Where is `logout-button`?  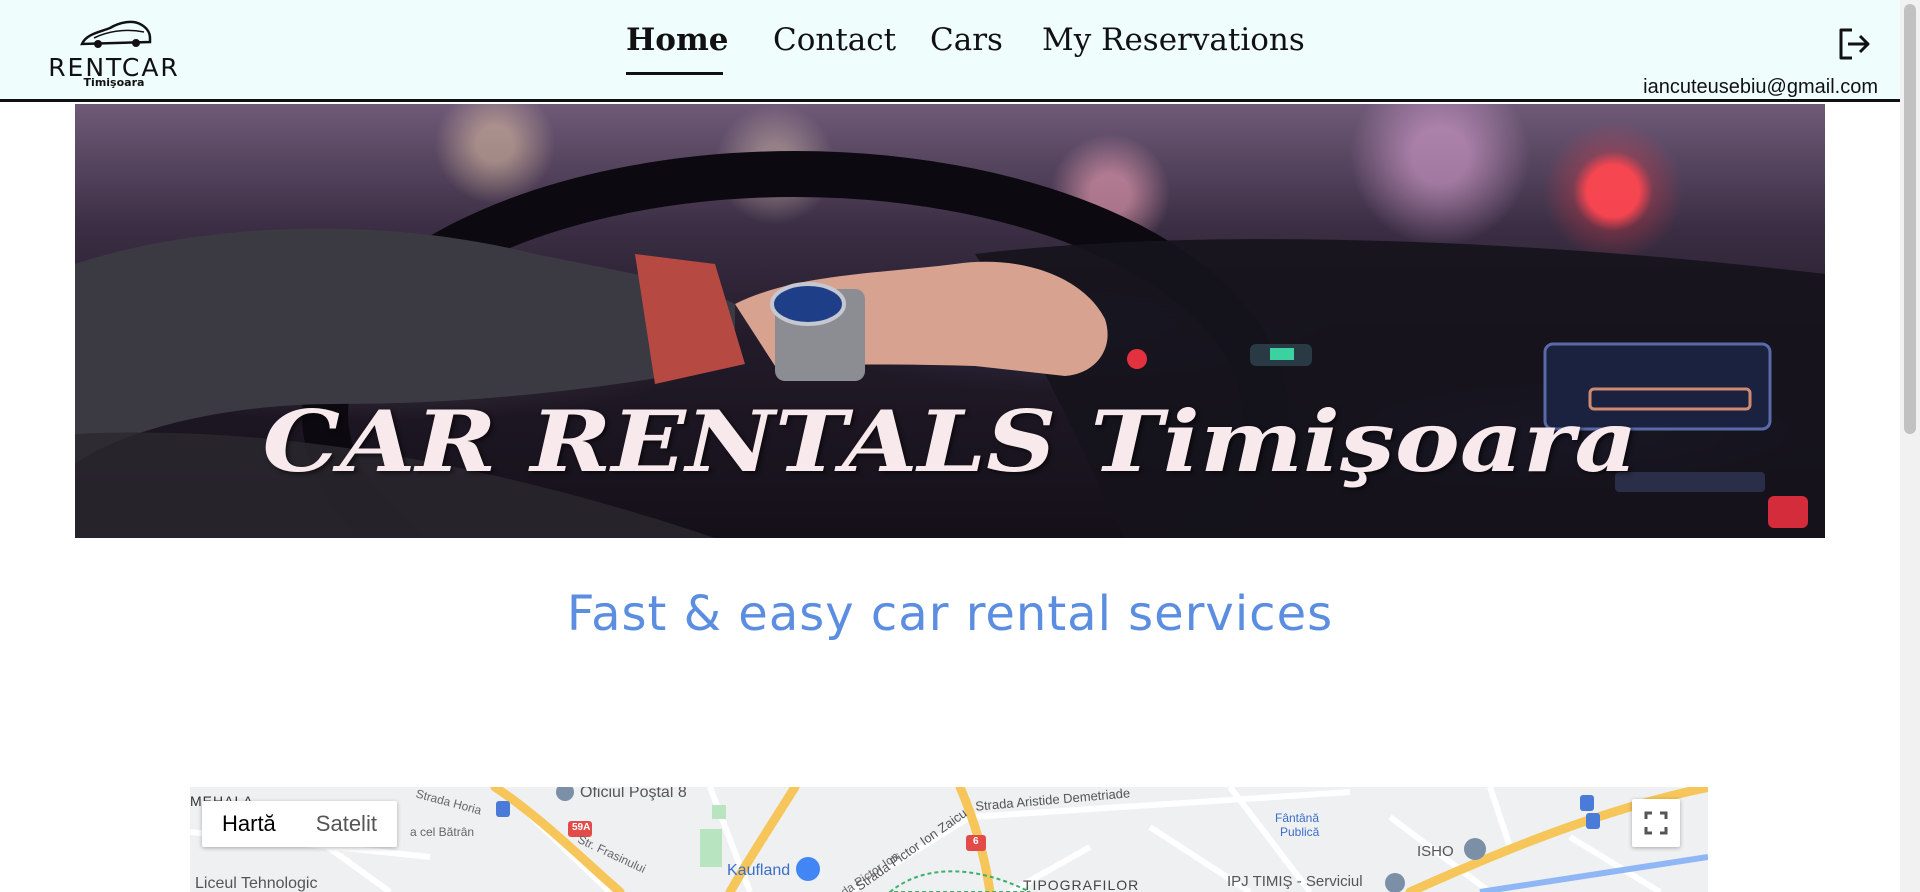 logout-button is located at coordinates (1854, 44).